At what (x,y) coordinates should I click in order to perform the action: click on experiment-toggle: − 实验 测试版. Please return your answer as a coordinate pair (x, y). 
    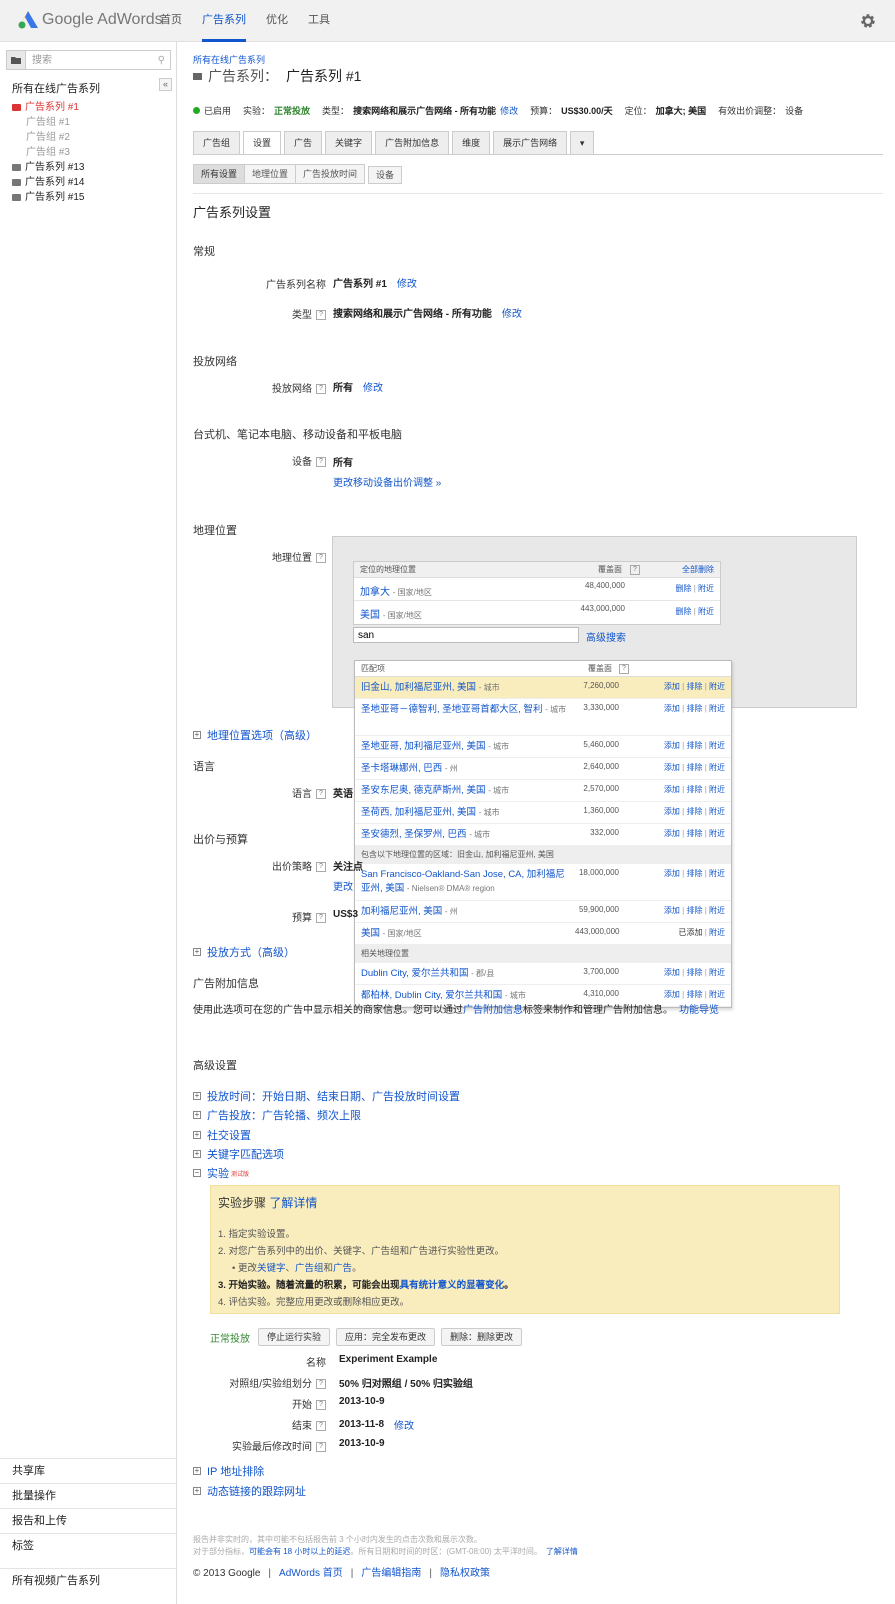
    Looking at the image, I should click on (221, 1173).